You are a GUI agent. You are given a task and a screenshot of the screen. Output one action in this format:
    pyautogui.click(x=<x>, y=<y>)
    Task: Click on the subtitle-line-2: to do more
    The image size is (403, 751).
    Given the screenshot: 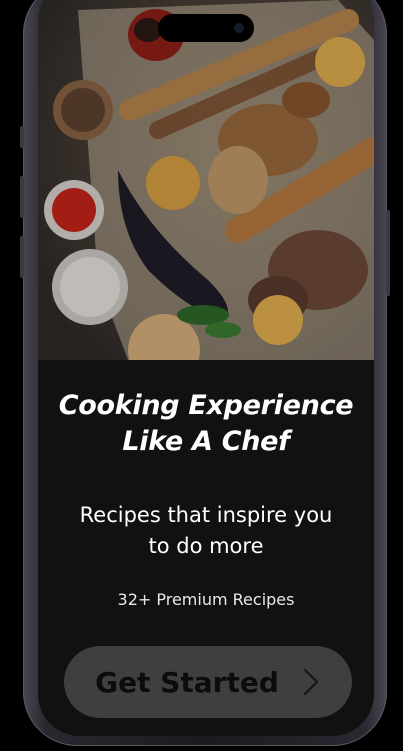 What is the action you would take?
    pyautogui.click(x=206, y=546)
    